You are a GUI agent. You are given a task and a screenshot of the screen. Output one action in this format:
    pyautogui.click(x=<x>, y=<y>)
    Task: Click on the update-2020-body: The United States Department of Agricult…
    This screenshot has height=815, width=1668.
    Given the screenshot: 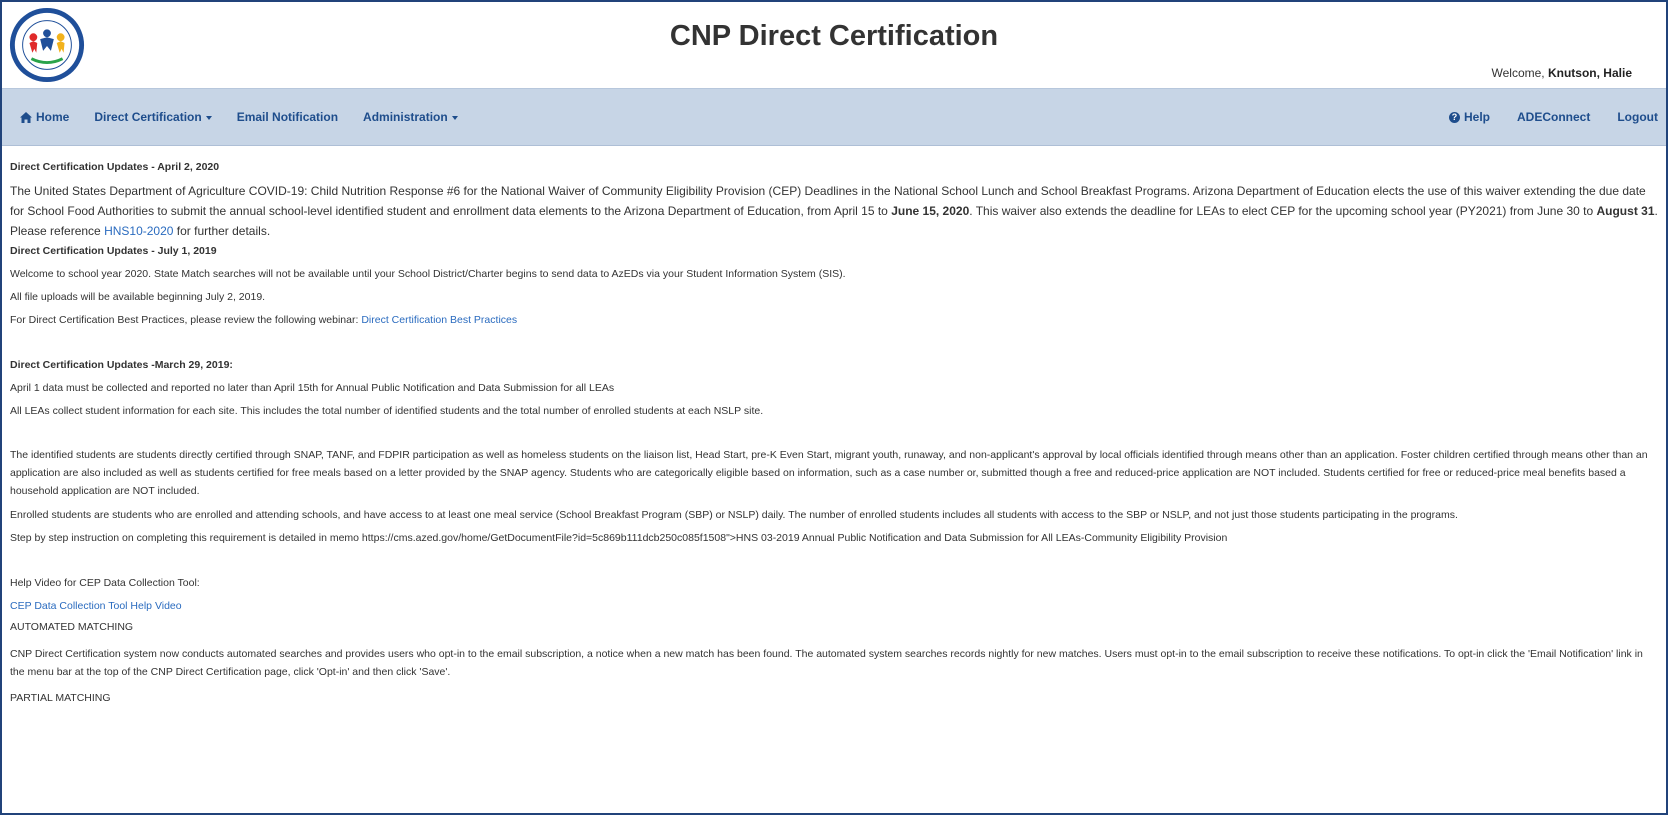 What is the action you would take?
    pyautogui.click(x=834, y=211)
    